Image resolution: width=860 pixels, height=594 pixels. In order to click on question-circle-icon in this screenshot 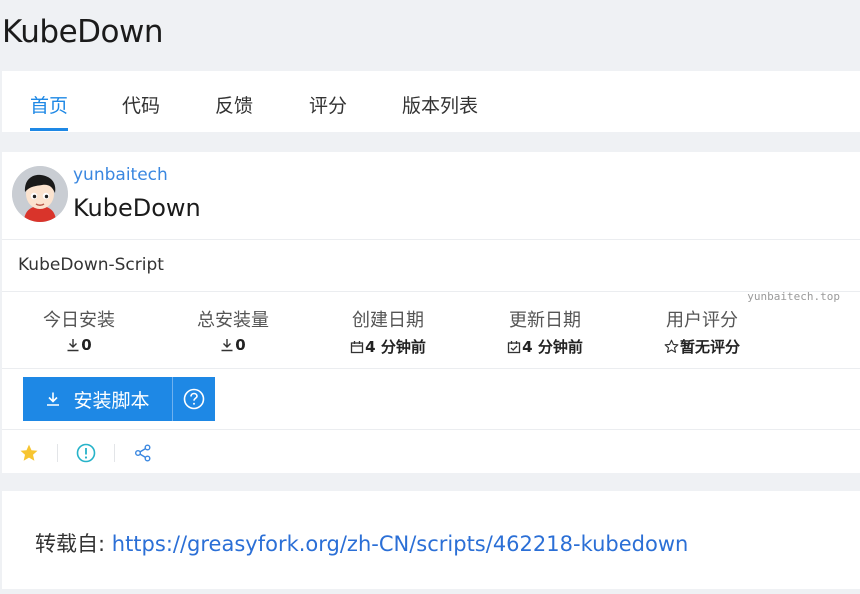, I will do `click(194, 399)`.